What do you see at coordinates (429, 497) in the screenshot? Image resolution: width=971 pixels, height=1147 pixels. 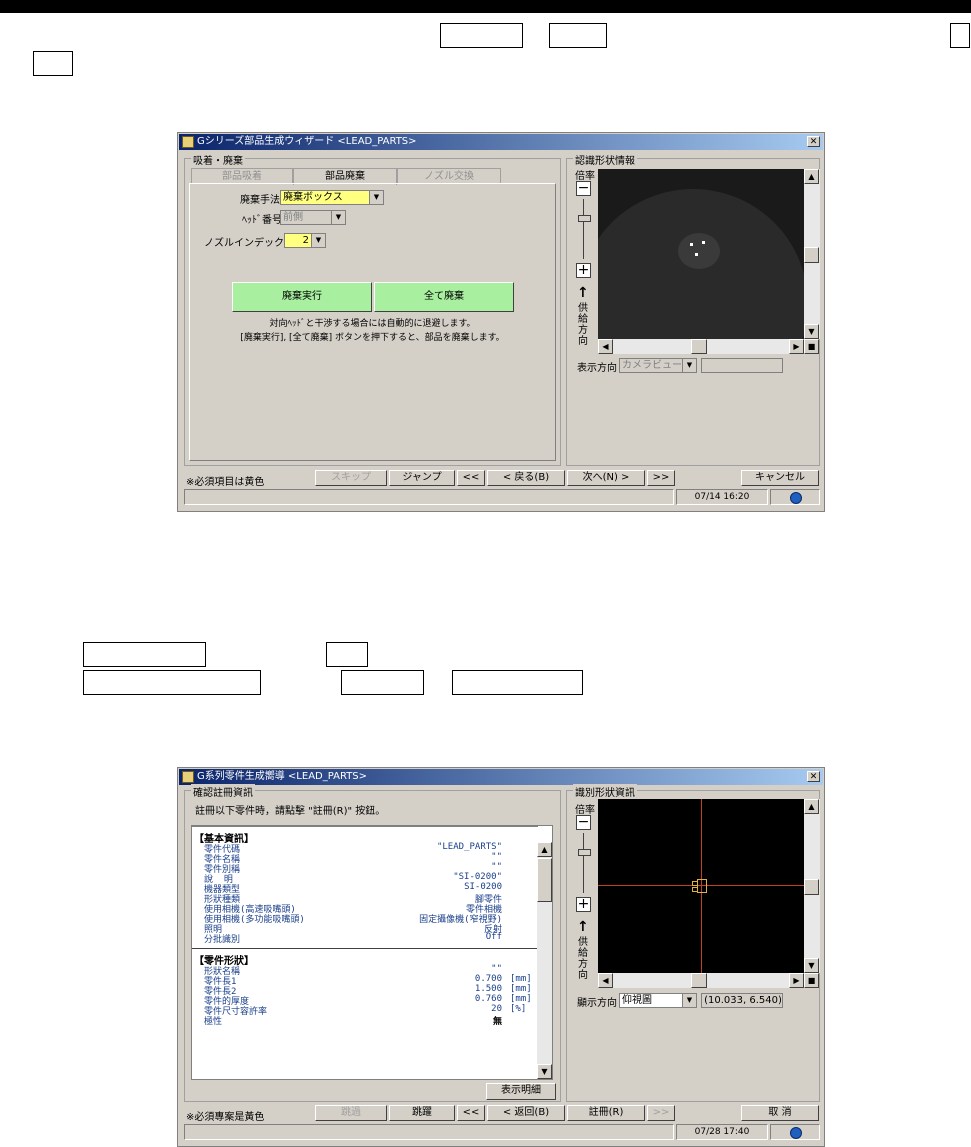 I see `status-bar` at bounding box center [429, 497].